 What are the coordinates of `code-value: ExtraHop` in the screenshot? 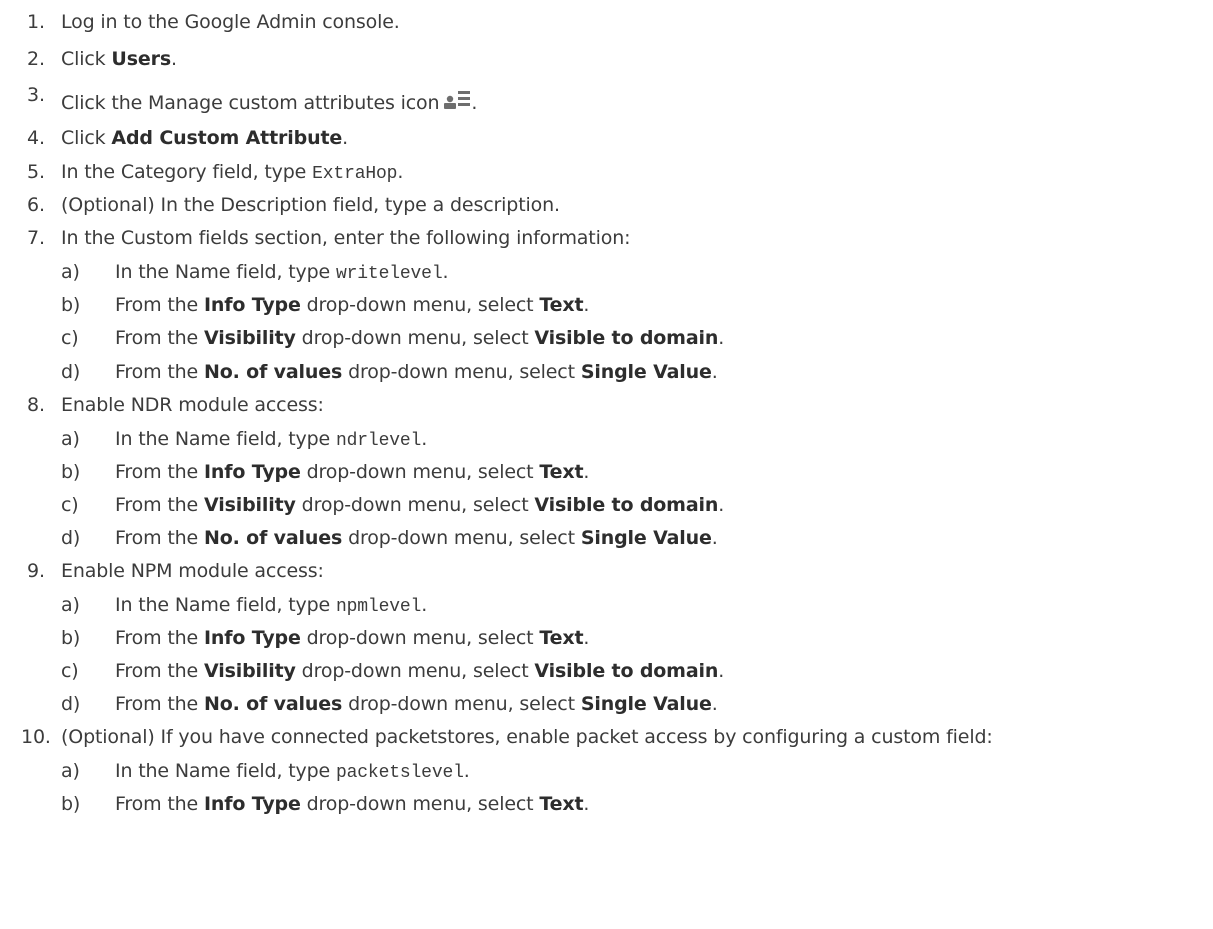 It's located at (355, 174).